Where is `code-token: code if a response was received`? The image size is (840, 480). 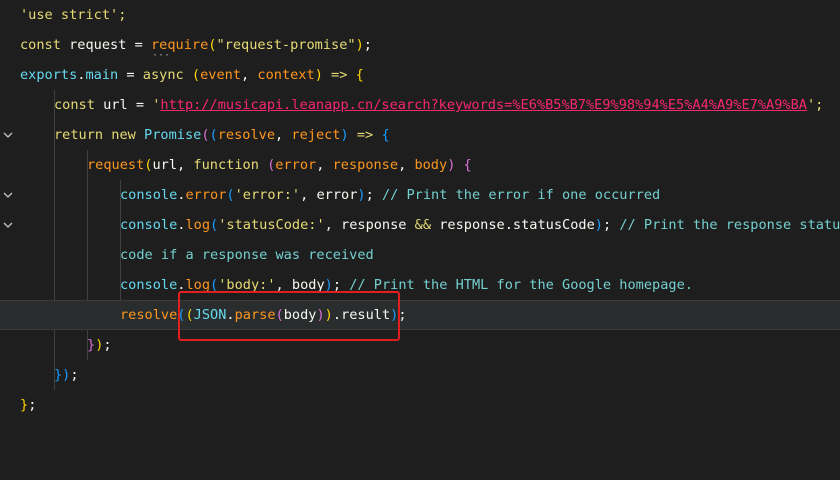 code-token: code if a response was received is located at coordinates (247, 255).